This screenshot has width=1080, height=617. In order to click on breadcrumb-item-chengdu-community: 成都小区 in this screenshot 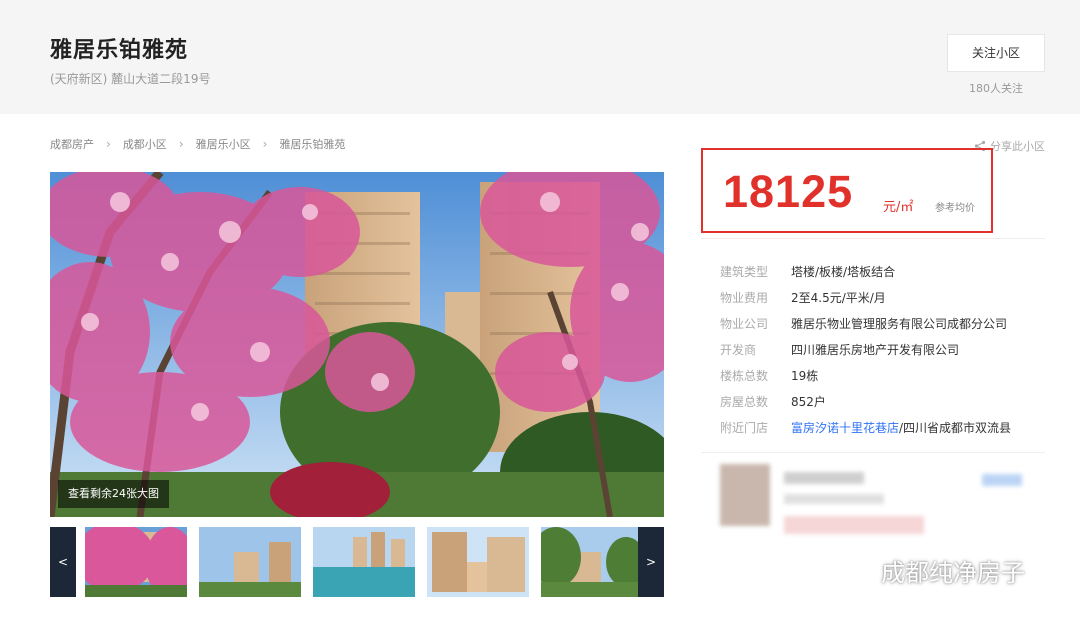, I will do `click(145, 144)`.